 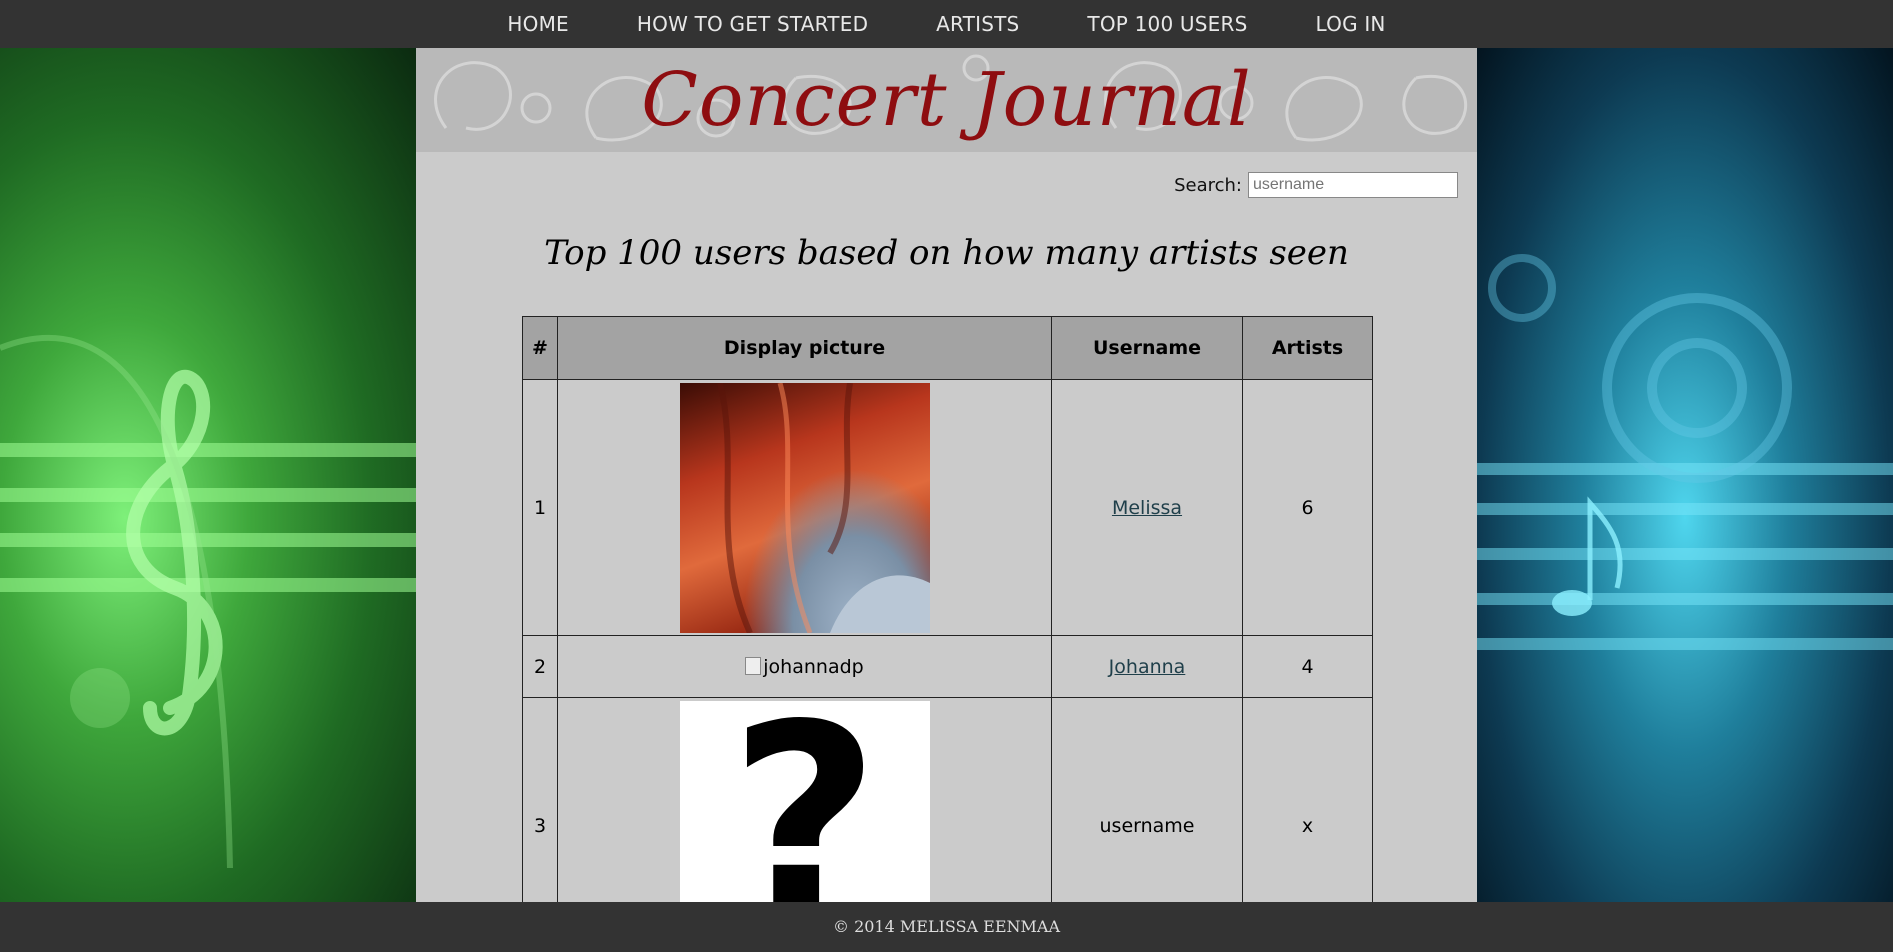 I want to click on nav-log-in: LOG IN, so click(x=1351, y=24).